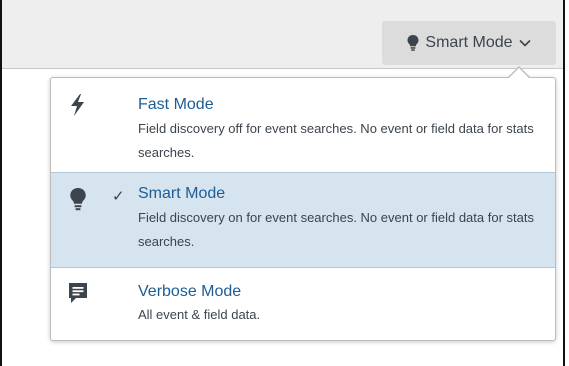 This screenshot has height=366, width=569. What do you see at coordinates (182, 193) in the screenshot?
I see `menu-item-title: Smart Mode` at bounding box center [182, 193].